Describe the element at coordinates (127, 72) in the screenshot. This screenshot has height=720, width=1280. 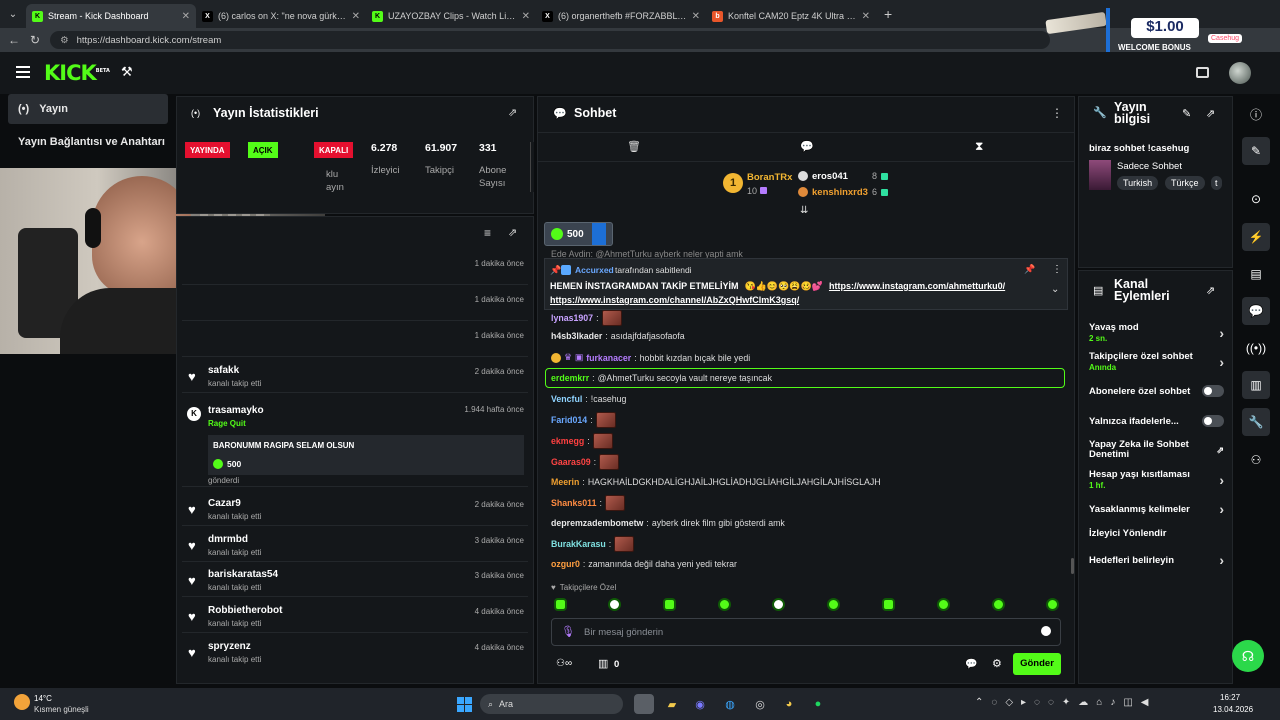
I see `pin-icon: ⚒` at that location.